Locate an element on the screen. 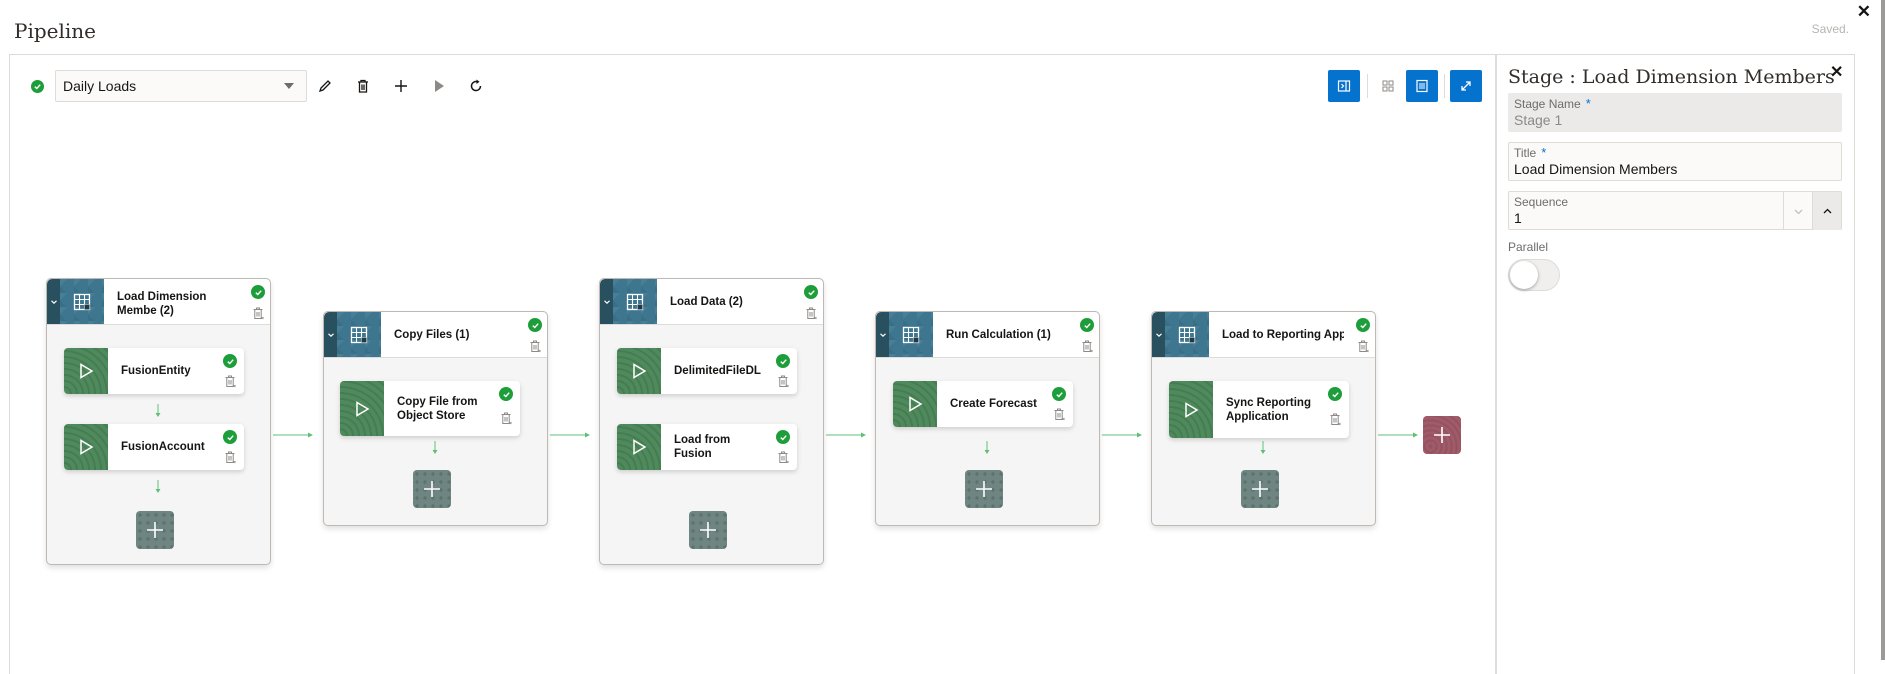 The width and height of the screenshot is (1885, 674). edit-button is located at coordinates (325, 86).